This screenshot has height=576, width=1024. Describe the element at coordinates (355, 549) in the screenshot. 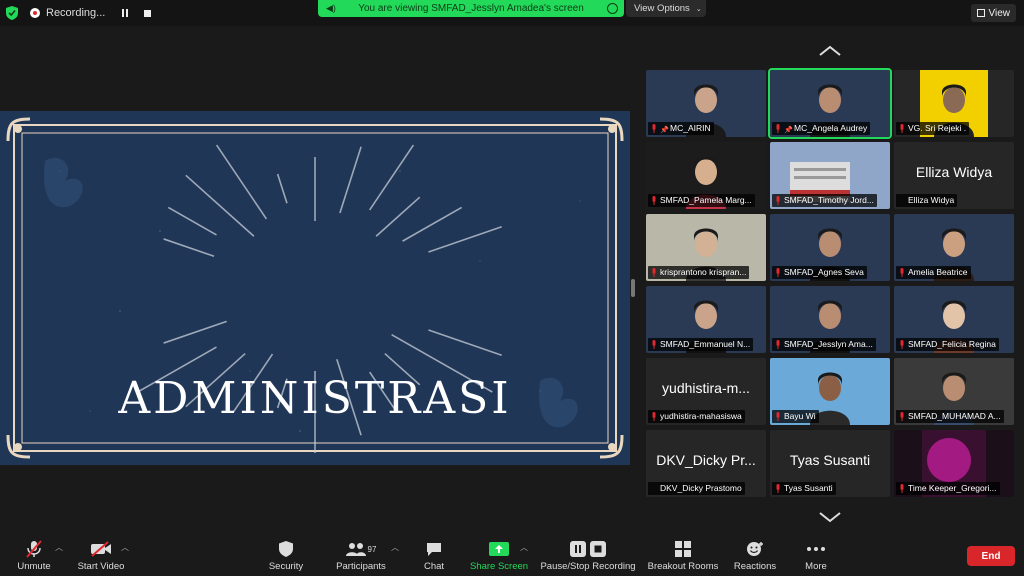

I see `people-icon` at that location.